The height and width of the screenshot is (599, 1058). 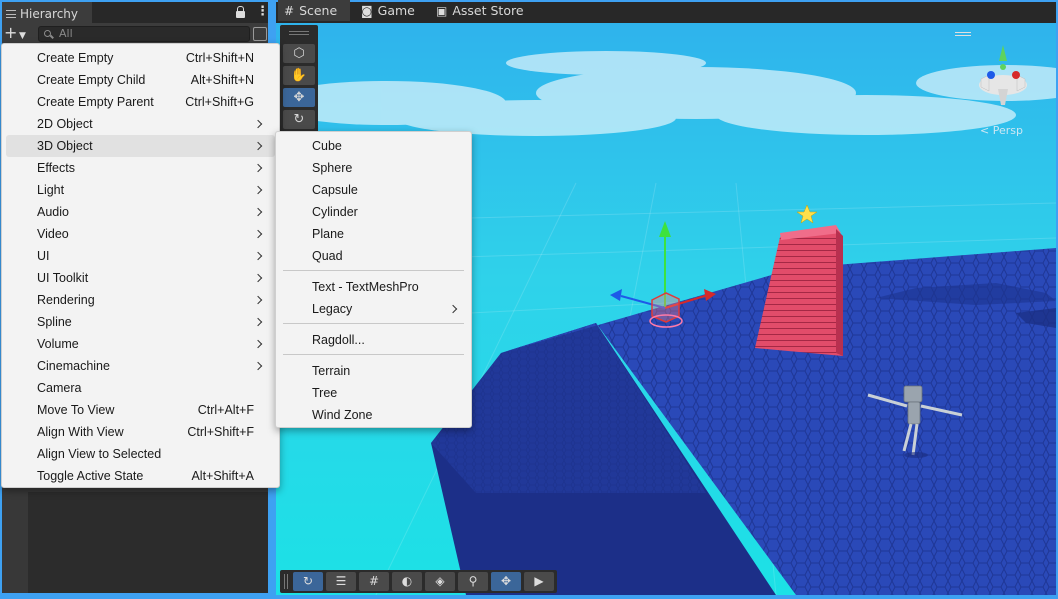 I want to click on more-options-icon: ⋮, so click(x=262, y=12).